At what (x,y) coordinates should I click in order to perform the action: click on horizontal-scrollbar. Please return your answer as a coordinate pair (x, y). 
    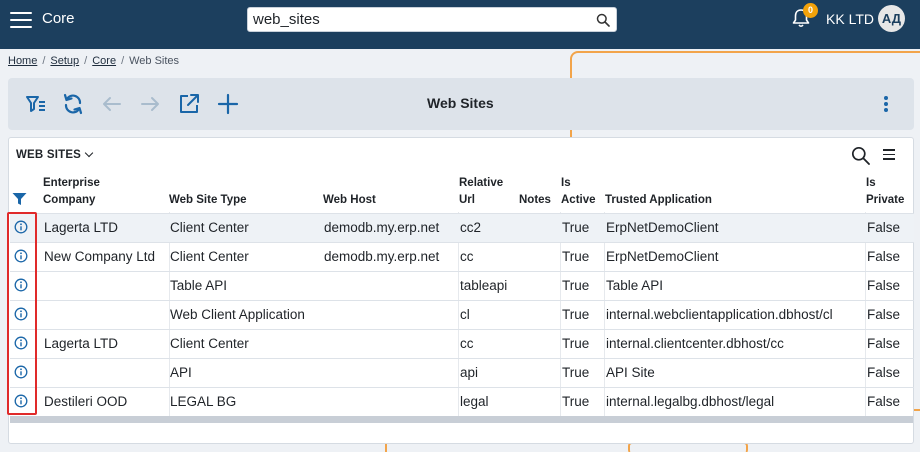
    Looking at the image, I should click on (461, 419).